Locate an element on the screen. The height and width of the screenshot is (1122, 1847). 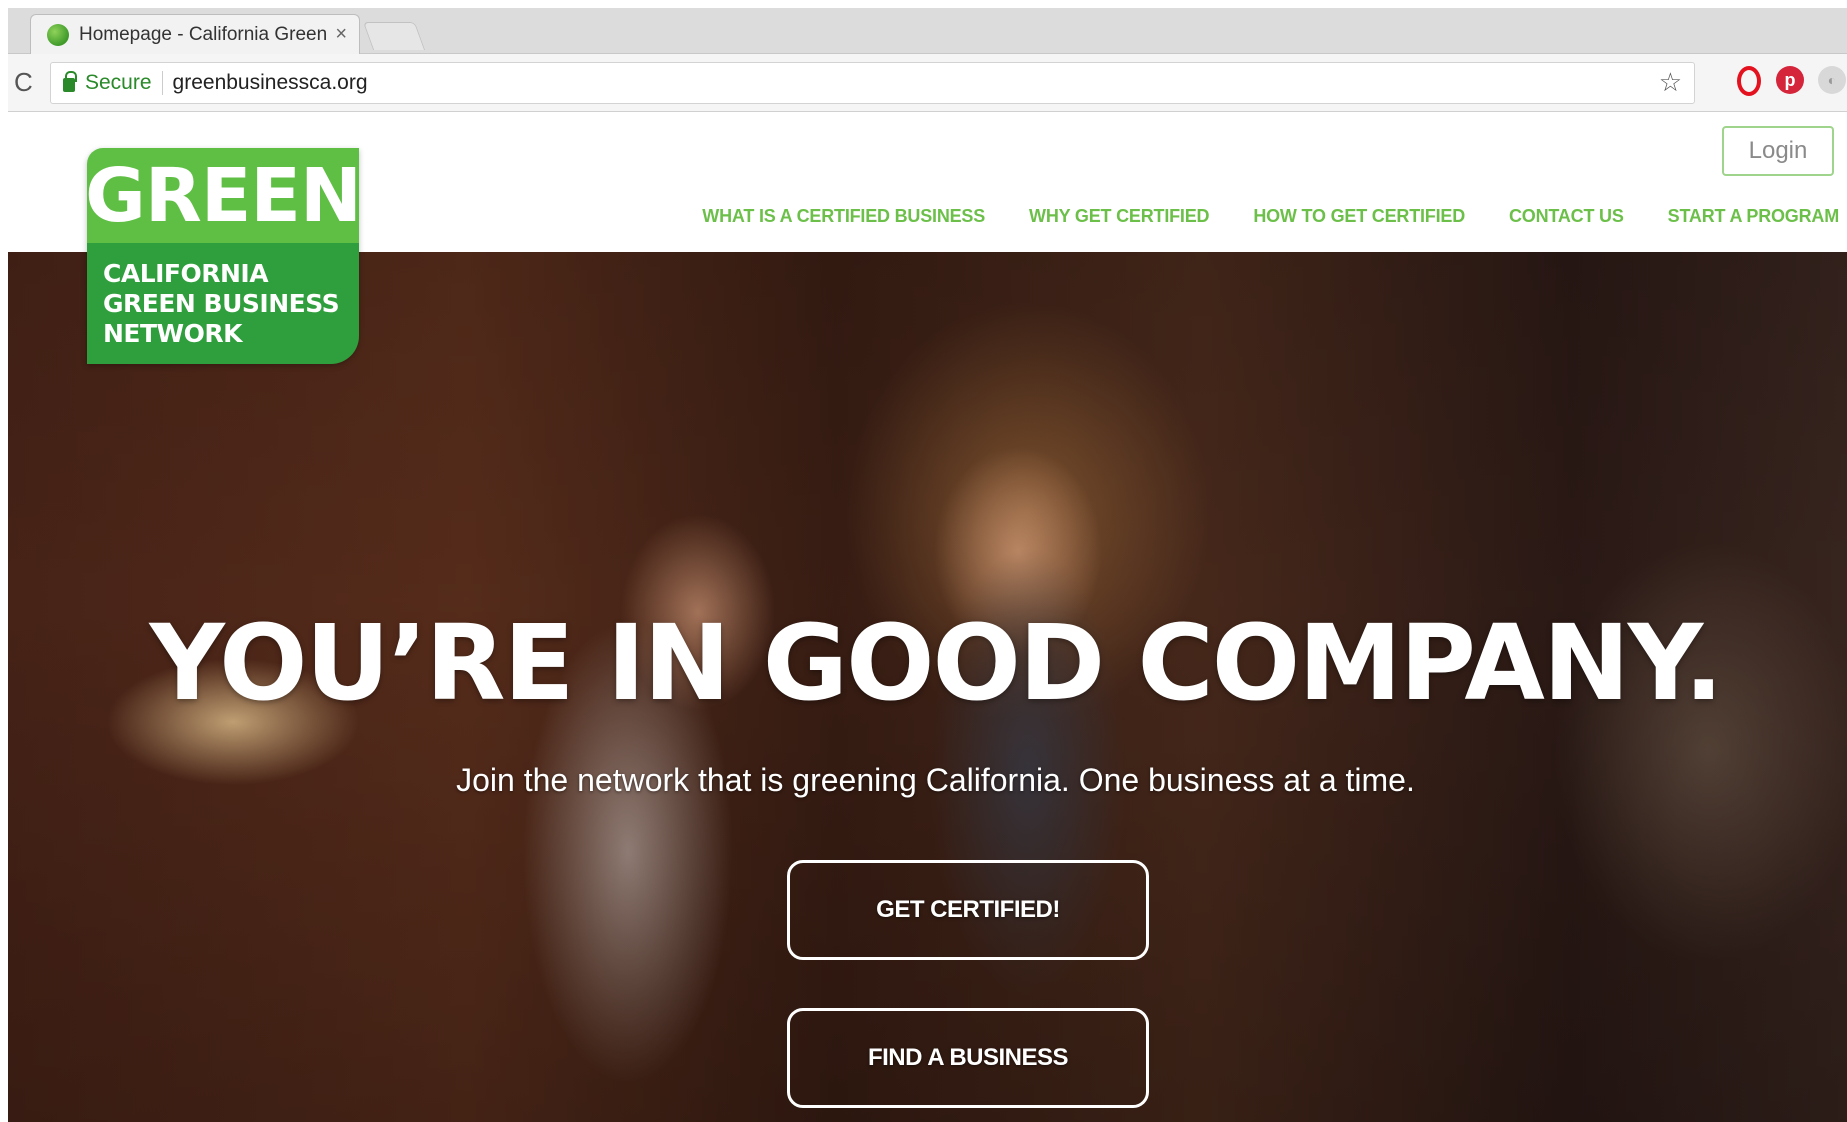
reload-icon: C is located at coordinates (23, 82).